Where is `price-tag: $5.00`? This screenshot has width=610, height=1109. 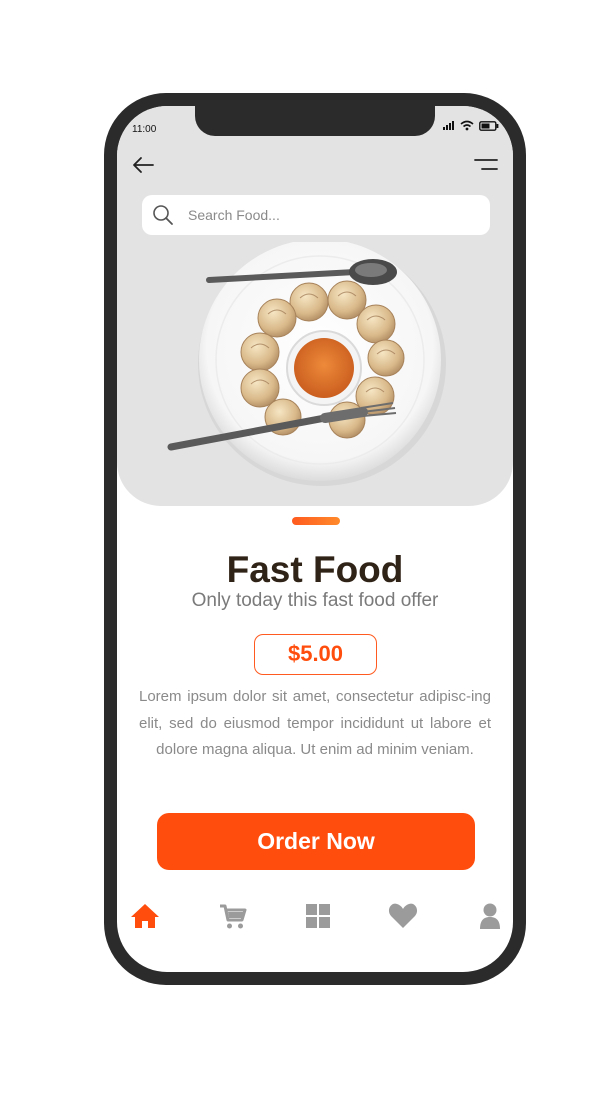
price-tag: $5.00 is located at coordinates (315, 654).